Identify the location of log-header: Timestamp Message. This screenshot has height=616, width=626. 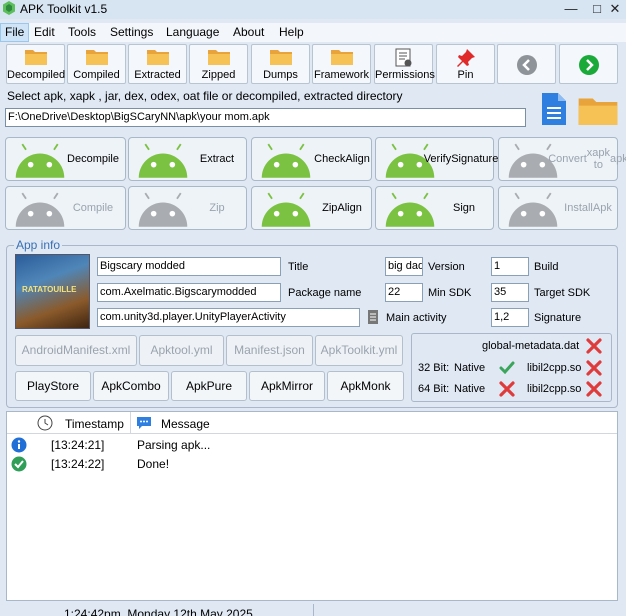
(312, 423).